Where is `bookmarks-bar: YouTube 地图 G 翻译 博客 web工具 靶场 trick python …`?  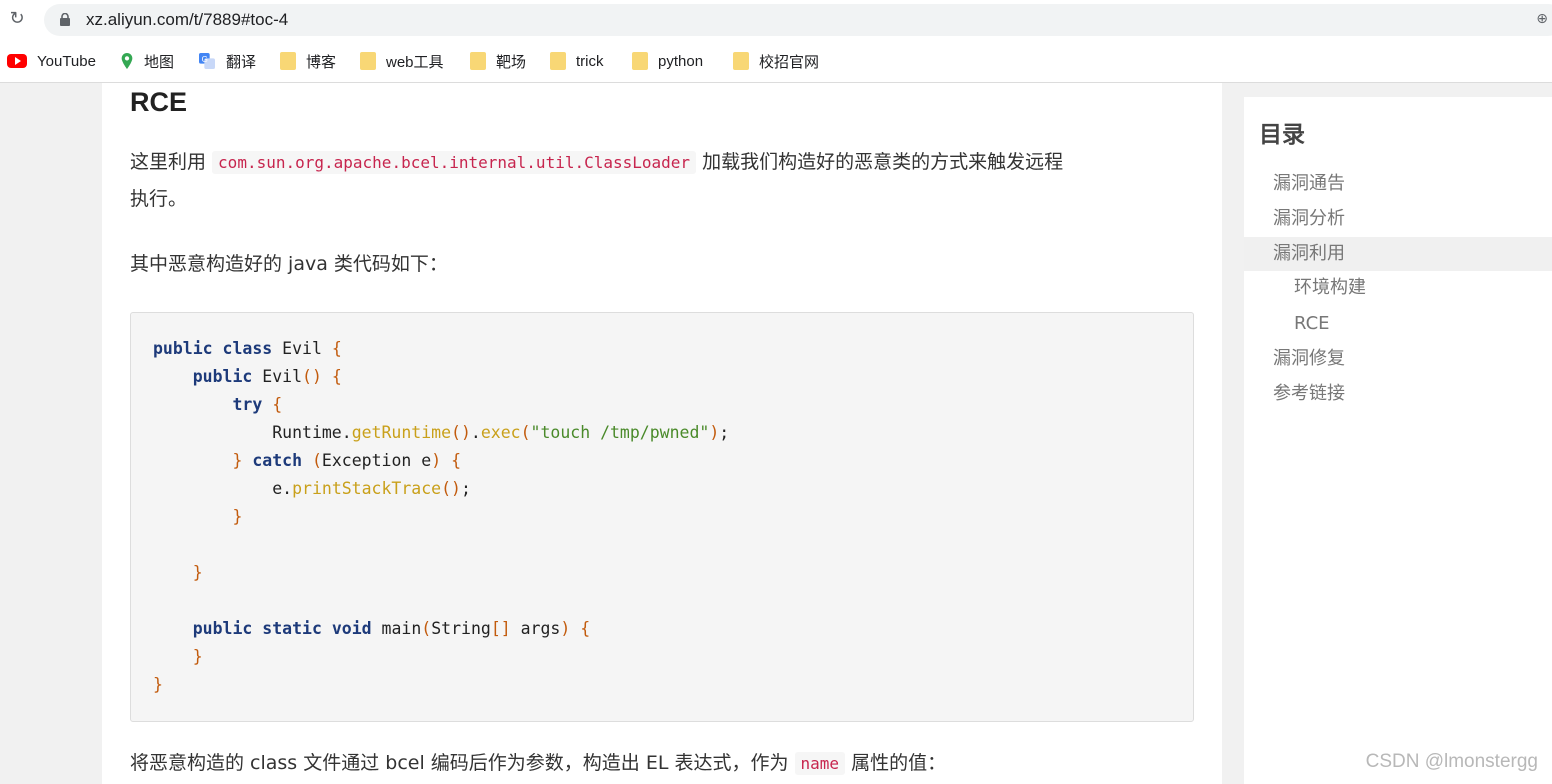
bookmarks-bar: YouTube 地图 G 翻译 博客 web工具 靶场 trick python … is located at coordinates (776, 61).